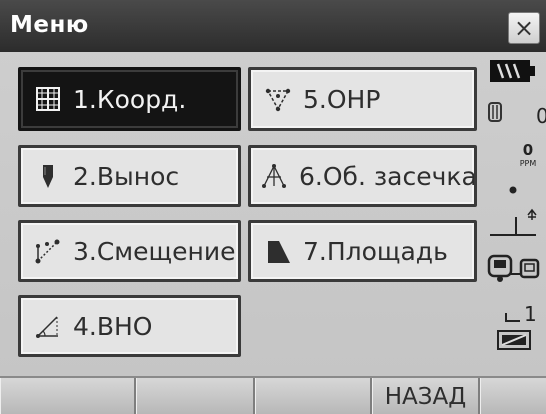 The height and width of the screenshot is (414, 546). Describe the element at coordinates (512, 317) in the screenshot. I see `input-mode-icon` at that location.